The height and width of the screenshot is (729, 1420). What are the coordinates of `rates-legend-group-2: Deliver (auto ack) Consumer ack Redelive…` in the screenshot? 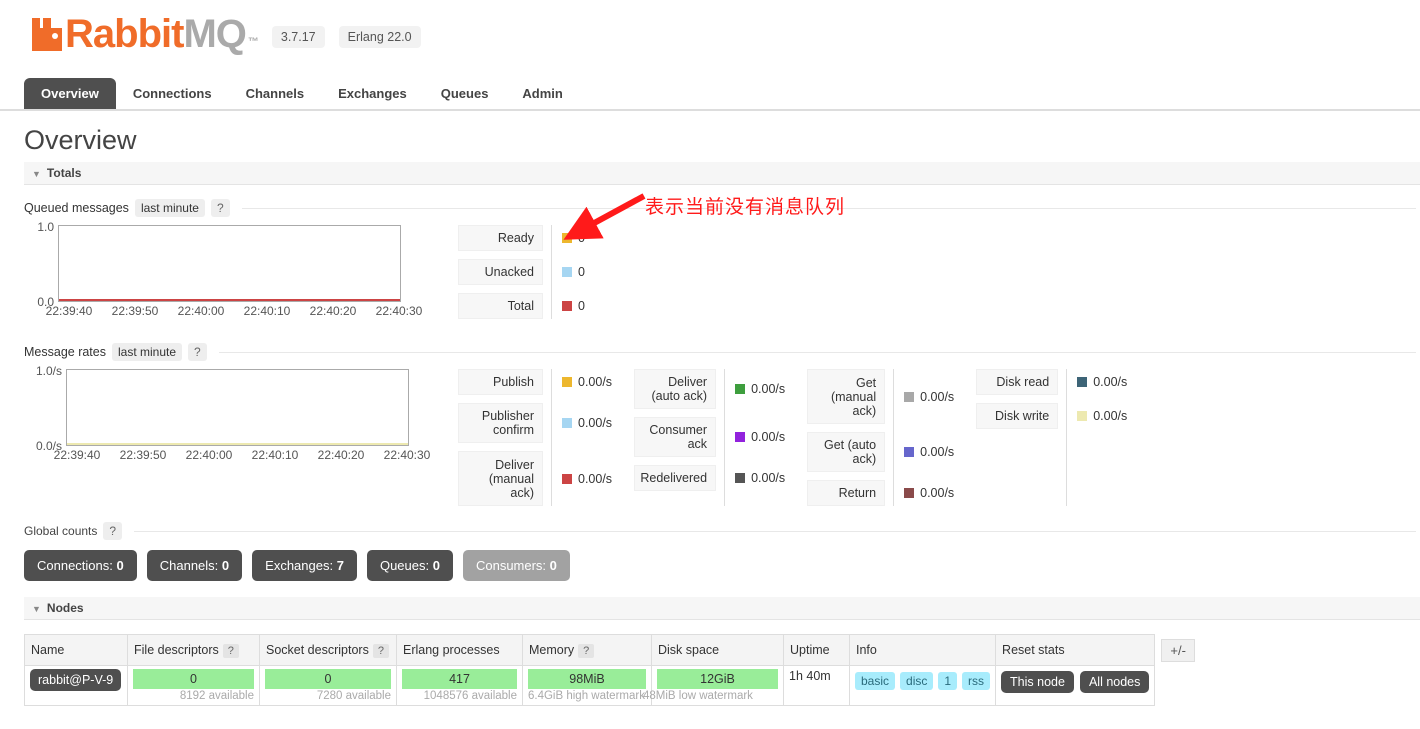 It's located at (709, 437).